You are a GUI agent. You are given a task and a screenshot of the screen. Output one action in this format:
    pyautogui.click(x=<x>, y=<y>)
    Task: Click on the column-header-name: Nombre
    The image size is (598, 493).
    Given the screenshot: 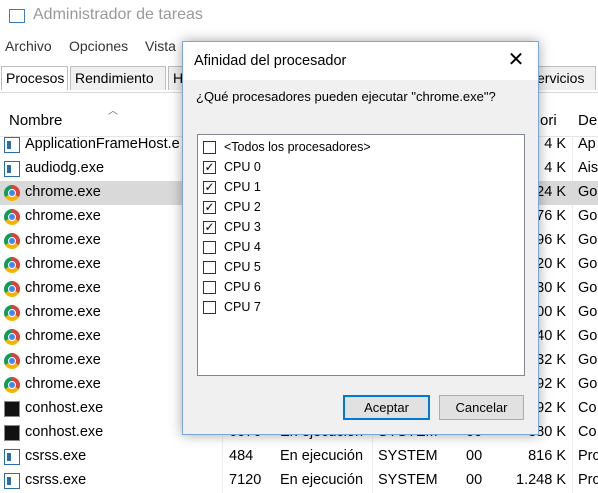 What is the action you would take?
    pyautogui.click(x=35, y=120)
    